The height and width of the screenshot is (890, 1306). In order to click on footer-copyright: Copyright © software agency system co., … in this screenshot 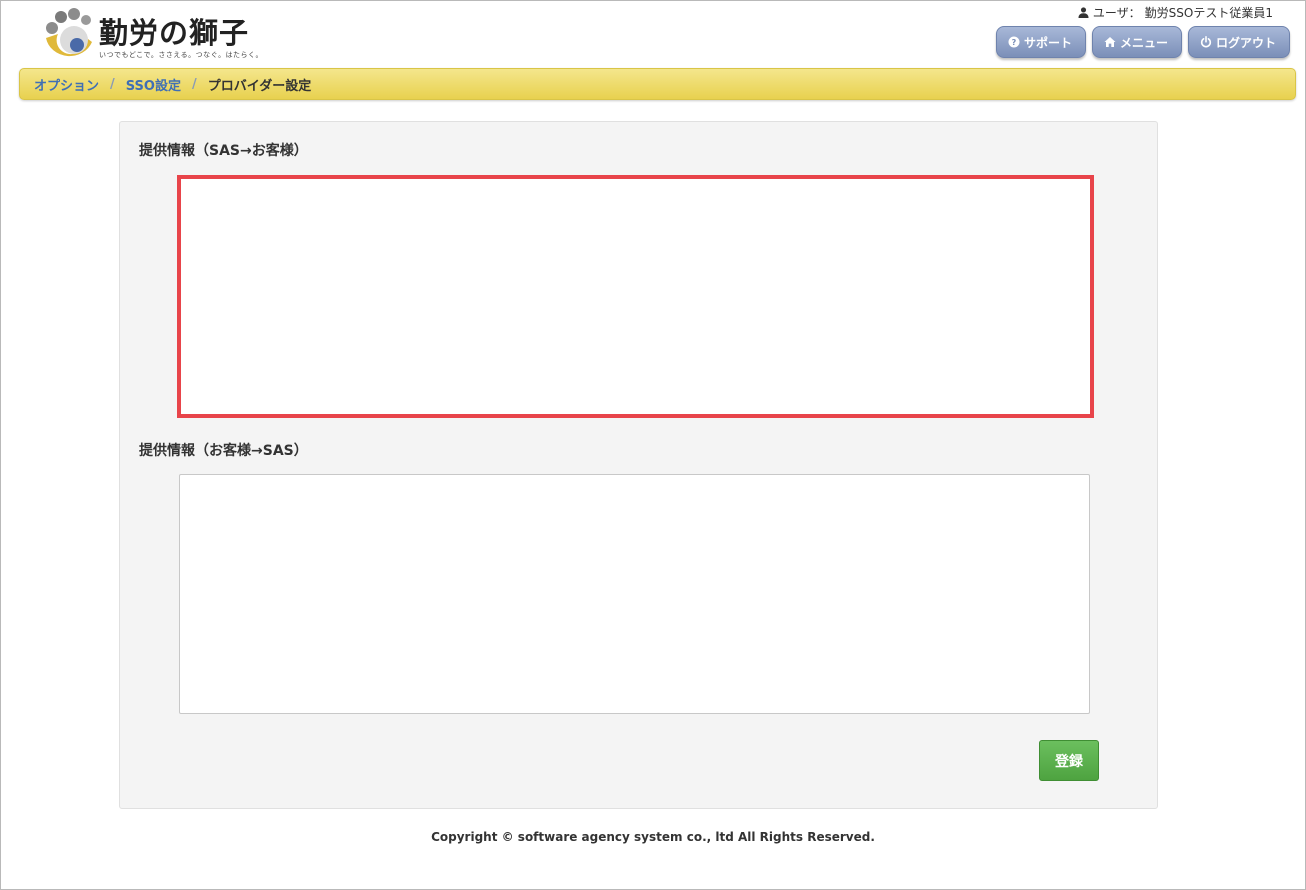, I will do `click(653, 837)`.